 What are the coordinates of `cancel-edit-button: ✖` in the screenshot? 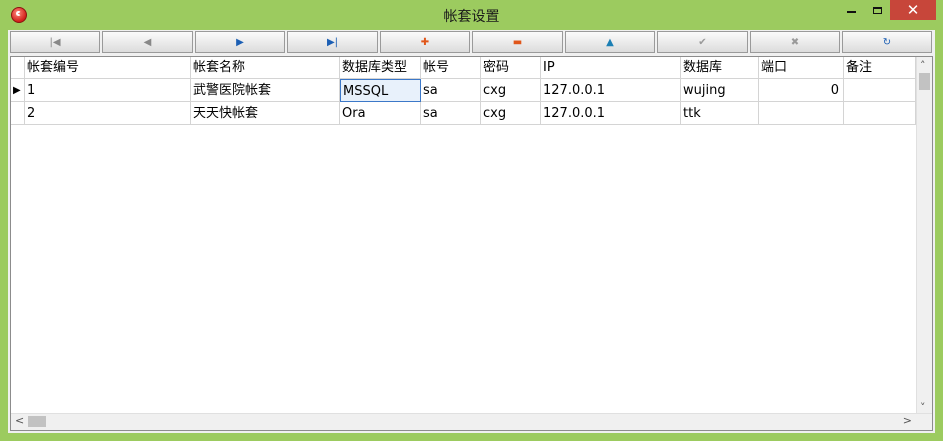 It's located at (795, 42).